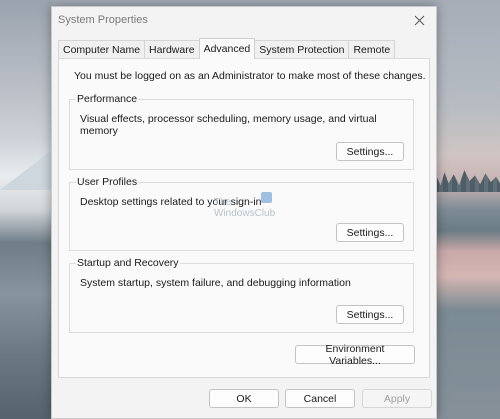  I want to click on close-icon, so click(419, 20).